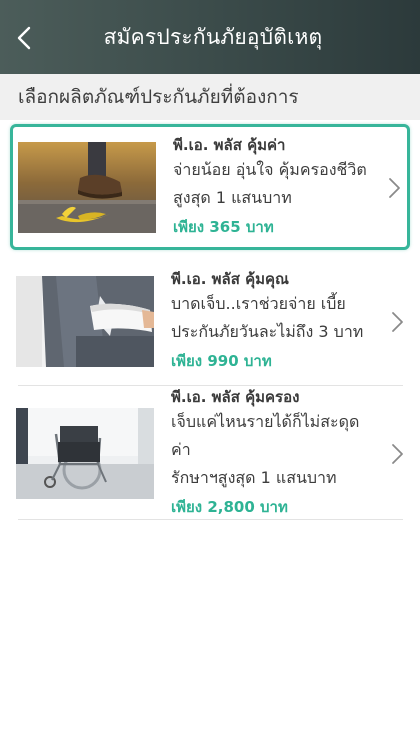  Describe the element at coordinates (85, 453) in the screenshot. I see `wheelchair-photo` at that location.